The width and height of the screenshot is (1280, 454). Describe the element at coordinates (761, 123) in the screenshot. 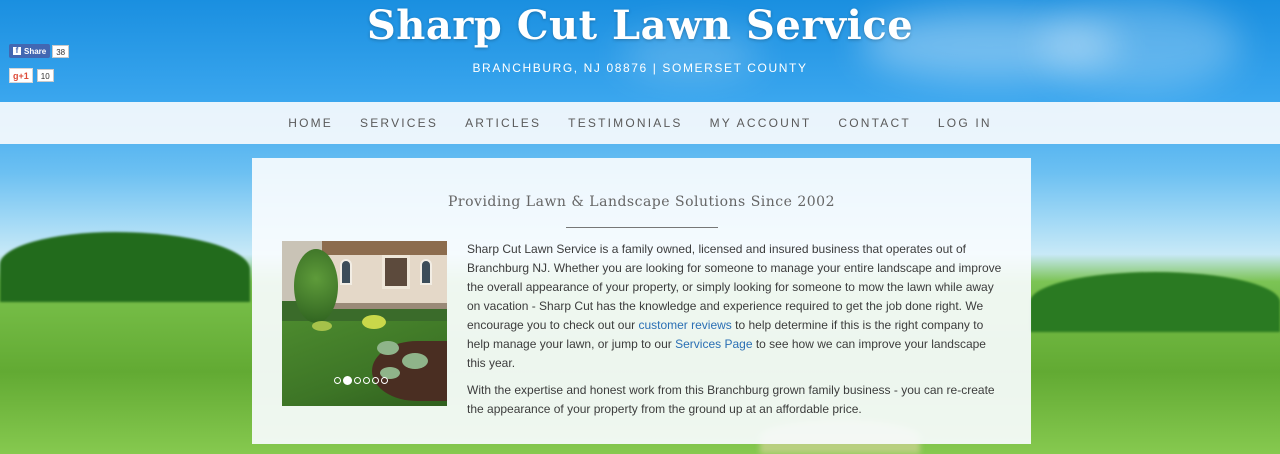

I see `nav-my-account: MY ACCOUNT` at that location.